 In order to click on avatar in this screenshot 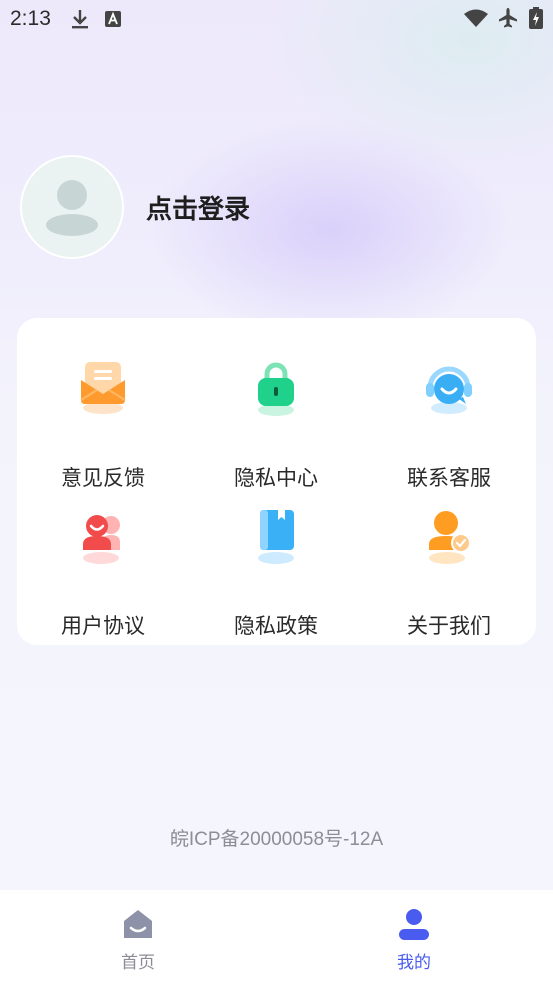, I will do `click(72, 207)`.